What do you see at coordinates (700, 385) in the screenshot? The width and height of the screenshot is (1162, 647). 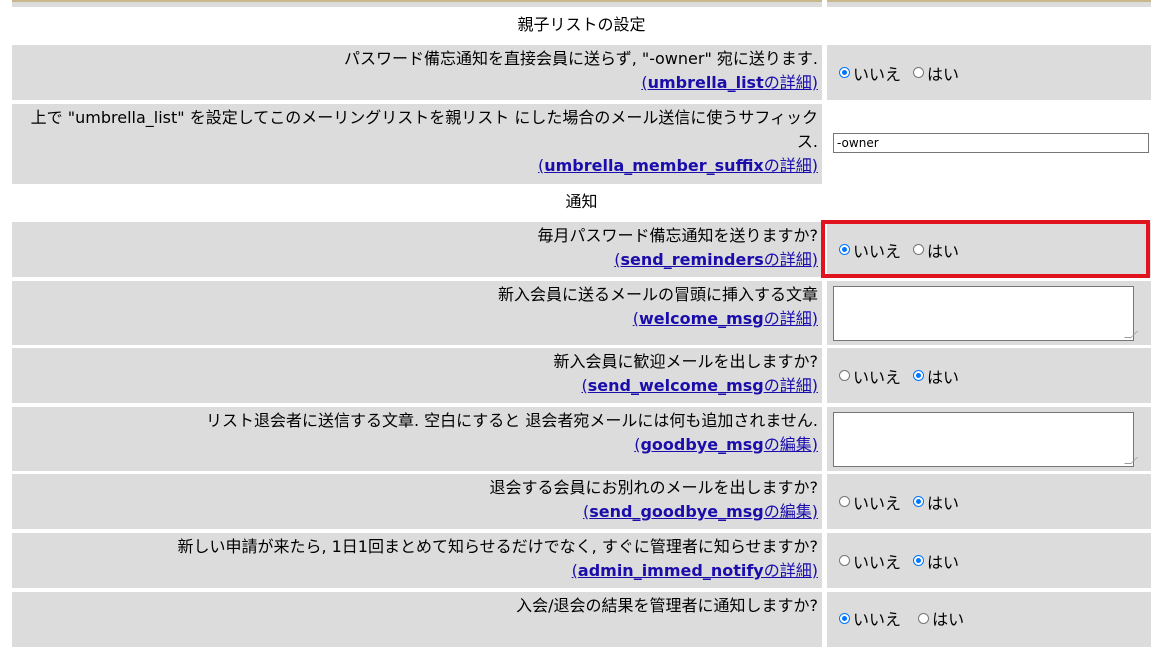 I see `send-welcome-msg-details-link: (send_welcome_msgの詳細)` at bounding box center [700, 385].